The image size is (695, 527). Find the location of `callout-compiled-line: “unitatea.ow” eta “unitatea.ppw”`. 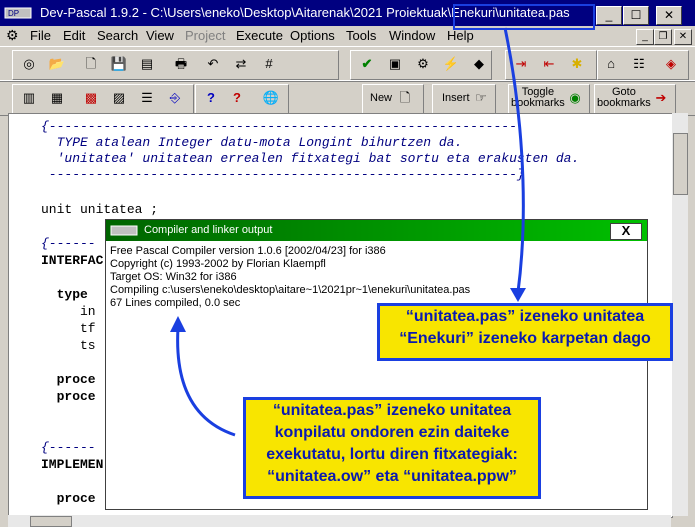

callout-compiled-line: “unitatea.ow” eta “unitatea.ppw” is located at coordinates (392, 476).